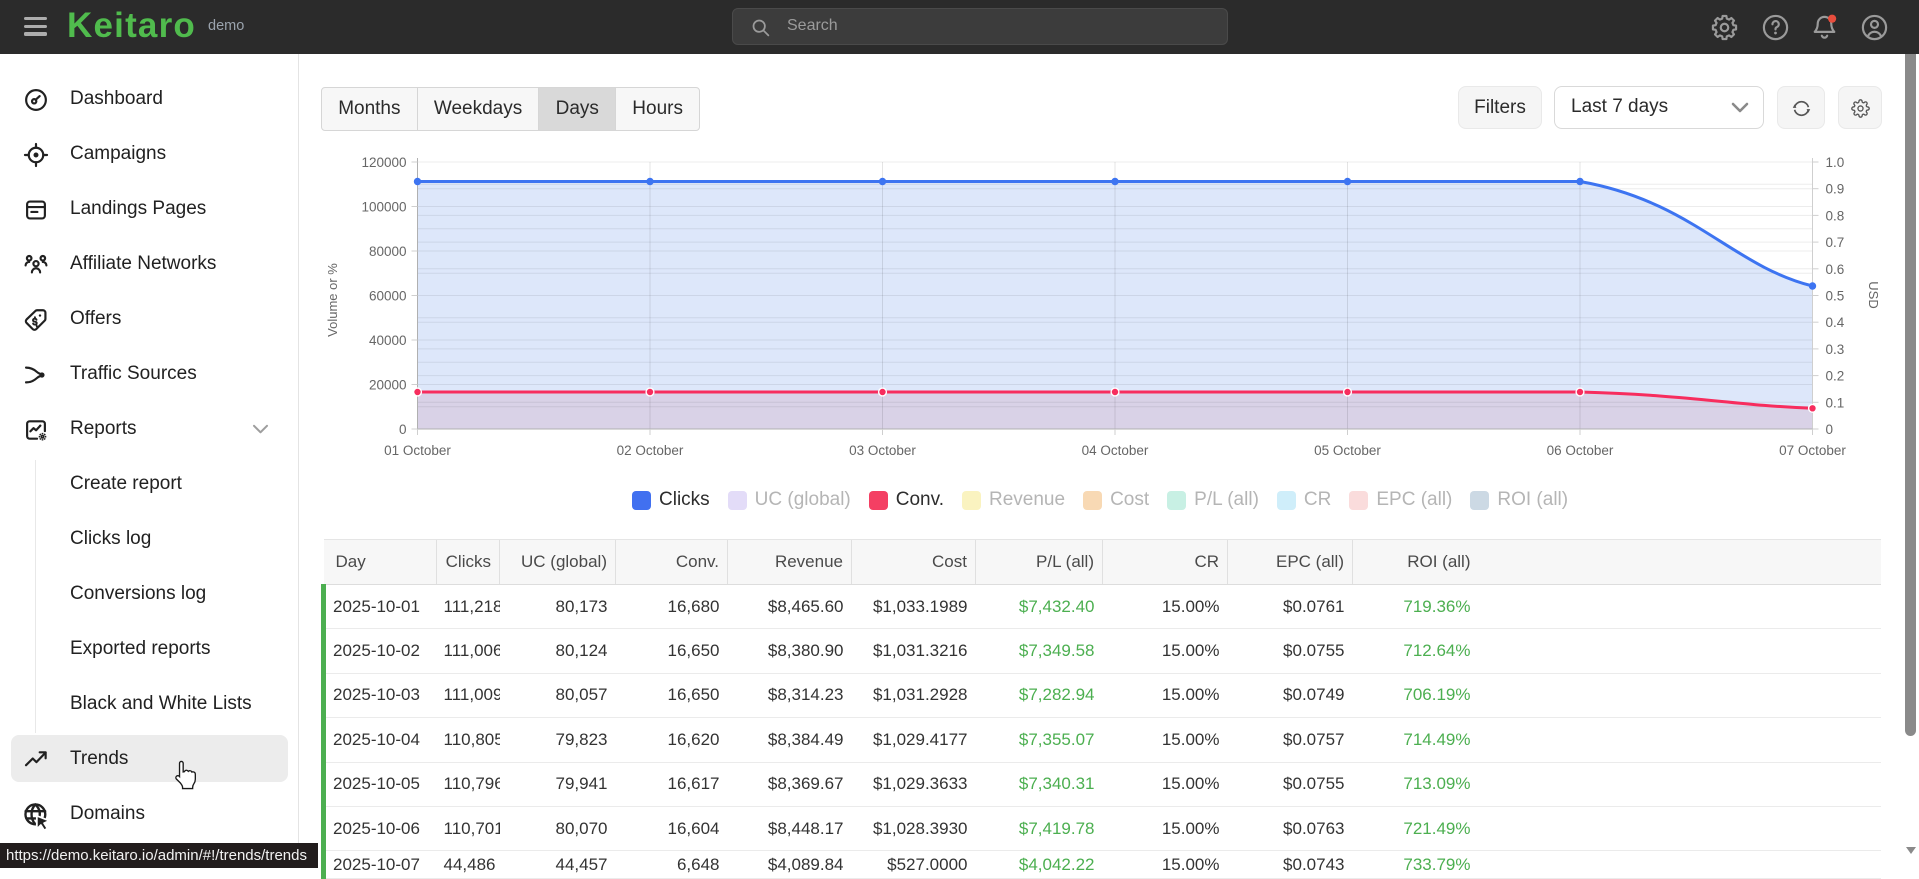 This screenshot has height=879, width=1919. What do you see at coordinates (1835, 402) in the screenshot?
I see `svg-text: 0.1` at bounding box center [1835, 402].